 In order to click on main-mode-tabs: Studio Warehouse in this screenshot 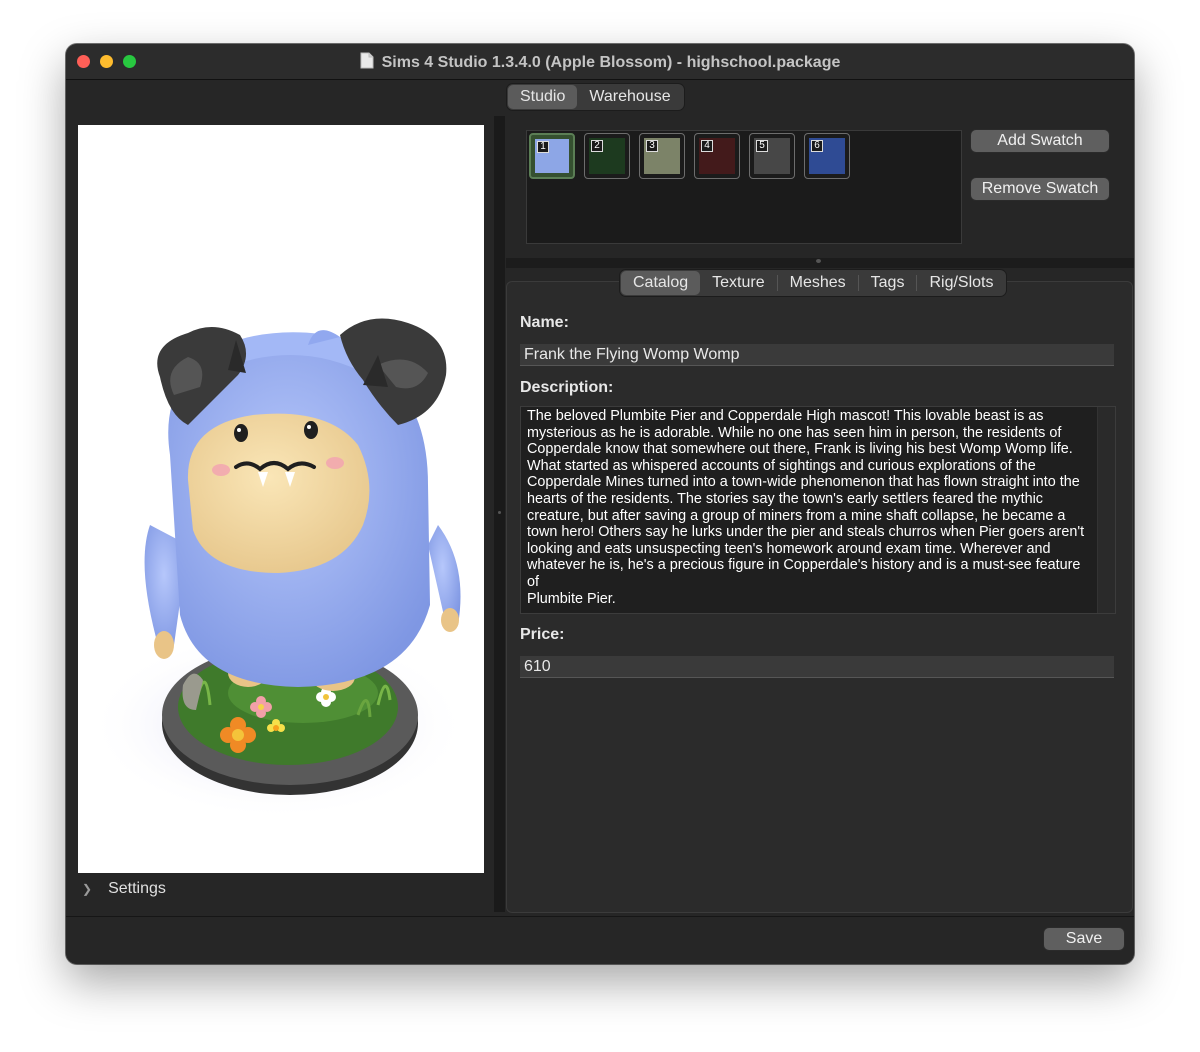, I will do `click(595, 97)`.